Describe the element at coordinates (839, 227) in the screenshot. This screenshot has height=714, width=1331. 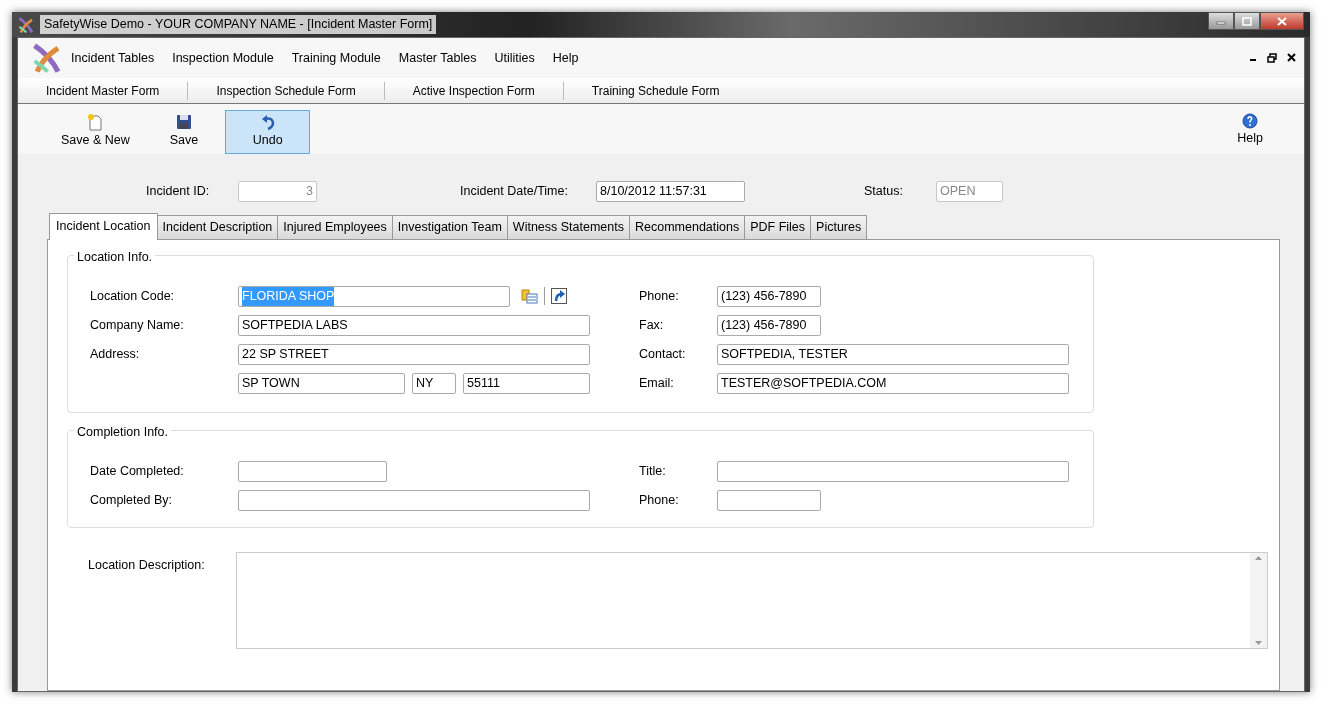
I see `tab: Pictures` at that location.